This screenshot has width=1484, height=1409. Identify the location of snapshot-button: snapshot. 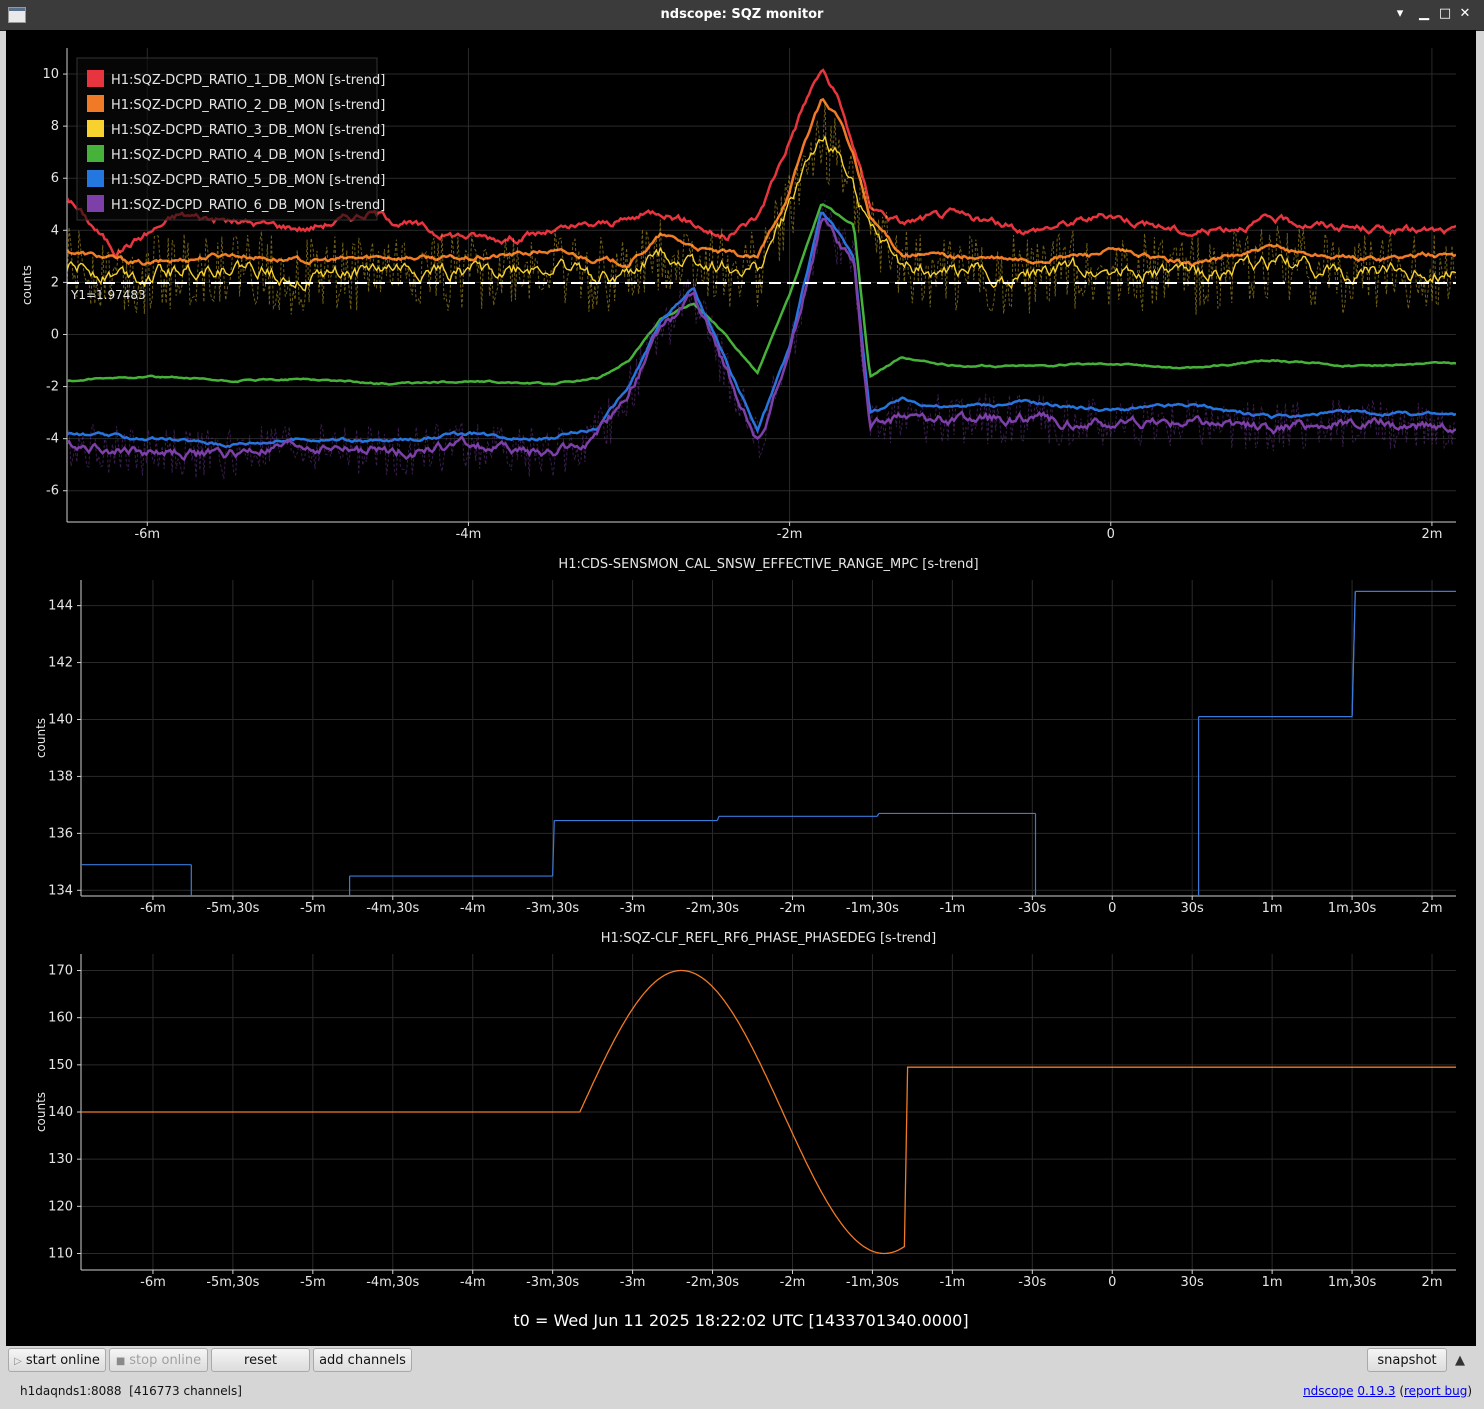
(1407, 1360).